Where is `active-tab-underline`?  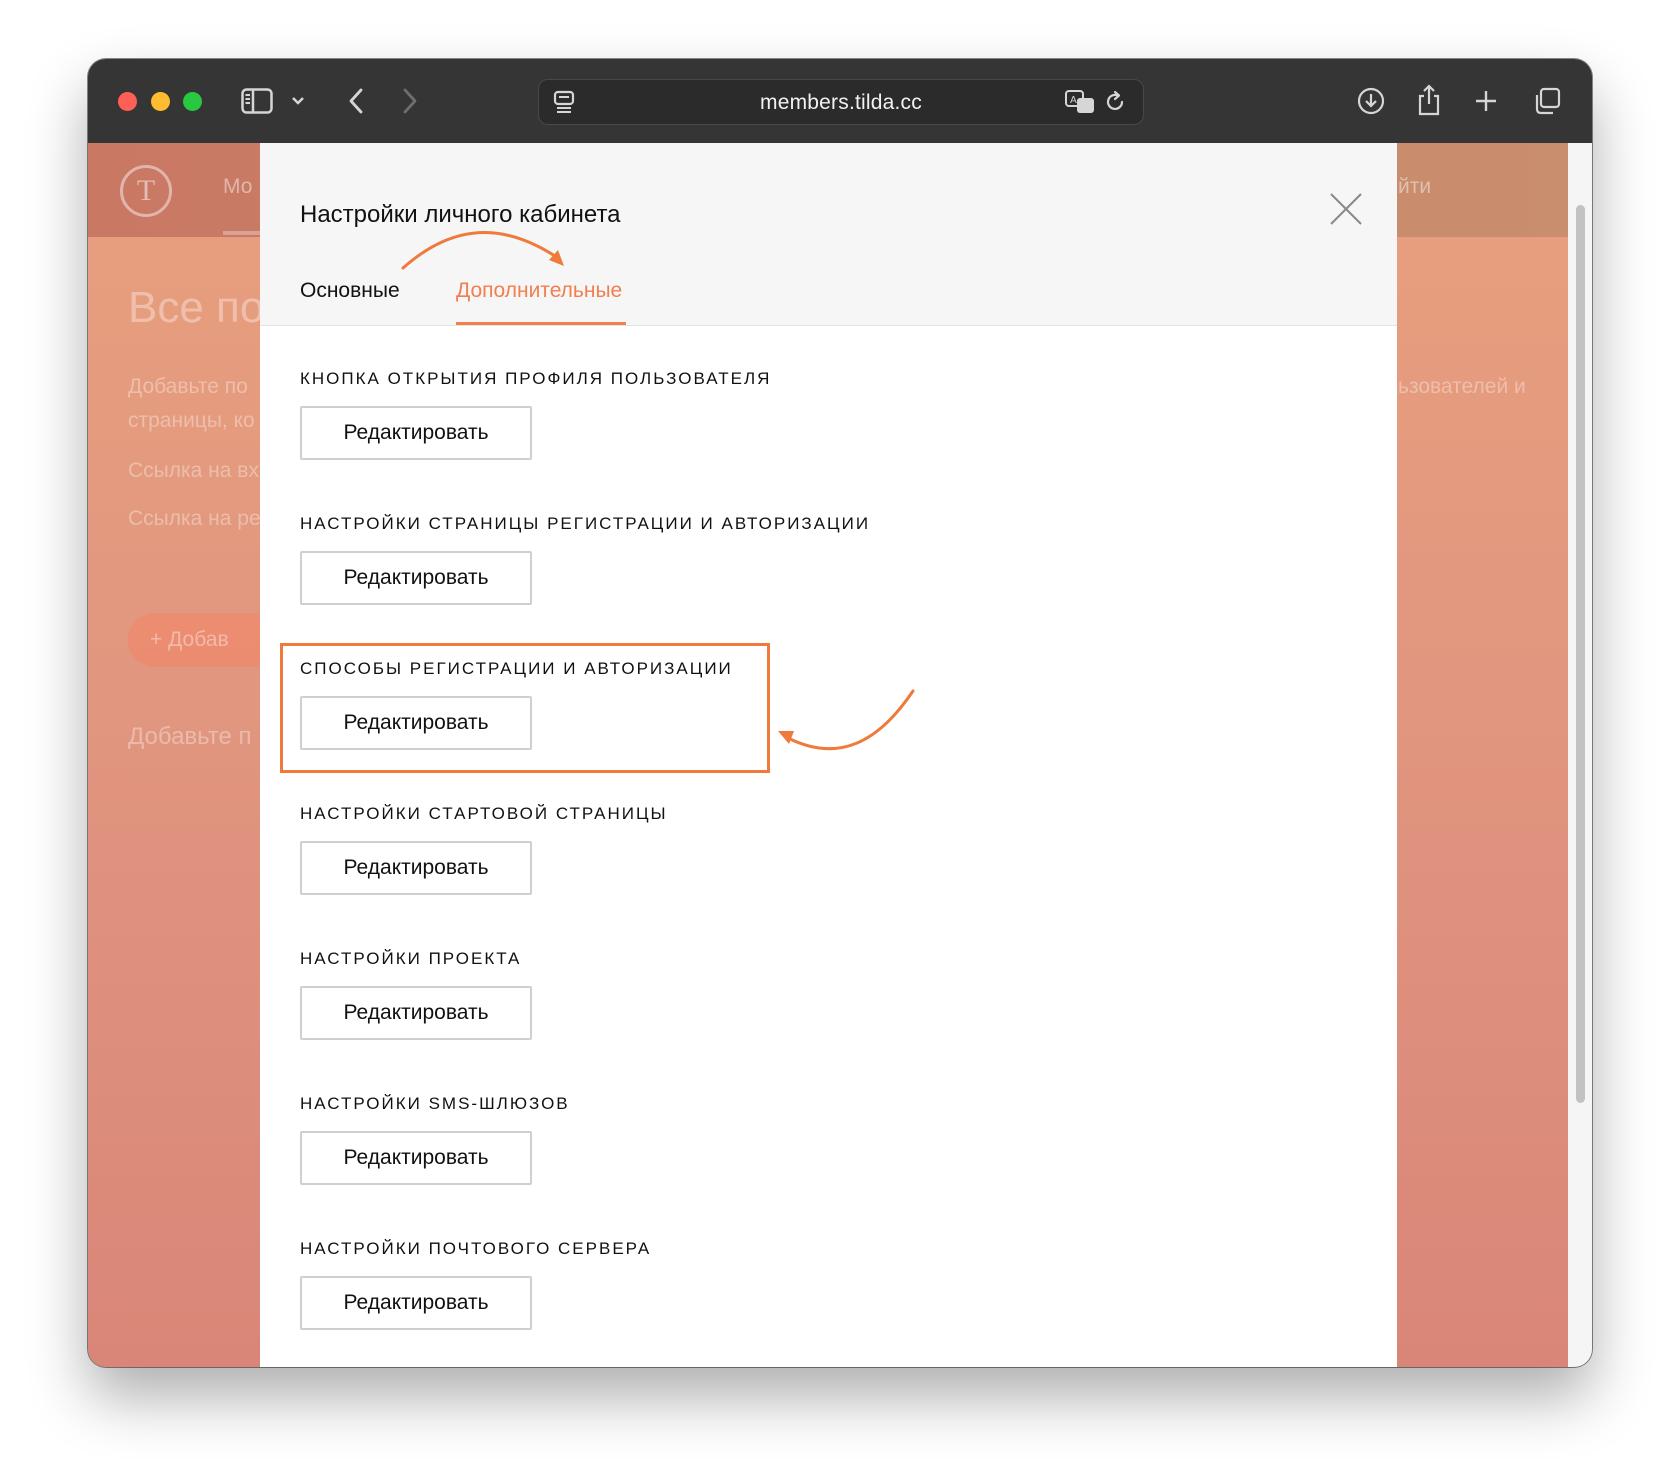 active-tab-underline is located at coordinates (541, 323).